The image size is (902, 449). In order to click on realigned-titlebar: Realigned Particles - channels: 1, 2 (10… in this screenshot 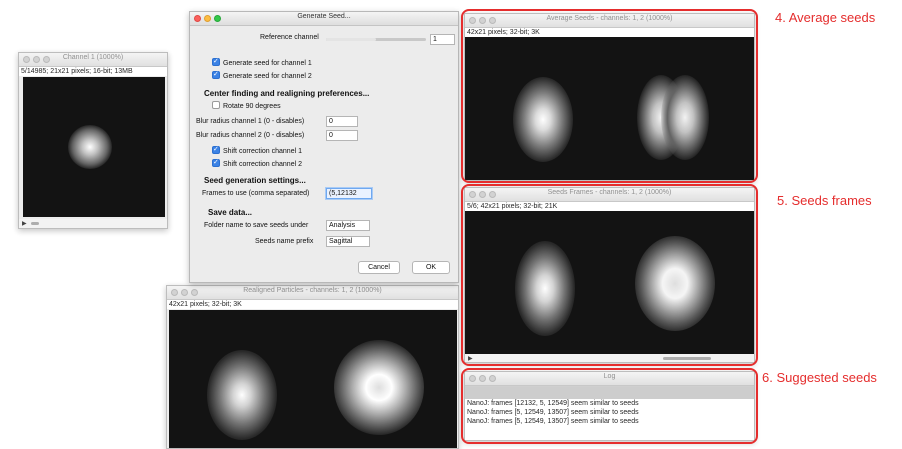, I will do `click(312, 293)`.